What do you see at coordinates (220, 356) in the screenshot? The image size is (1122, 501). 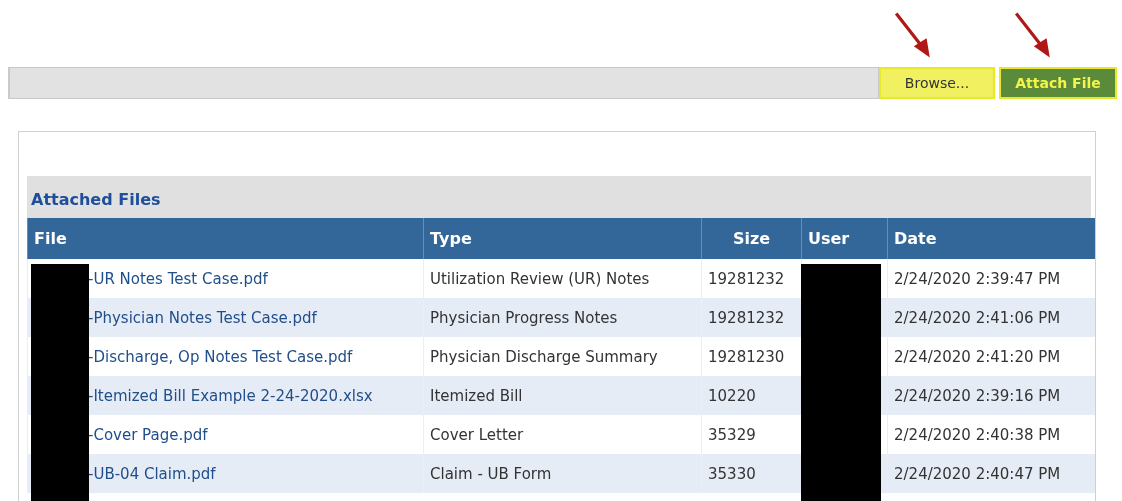 I see `file-link: -Discharge, Op Notes Test Case.pdf` at bounding box center [220, 356].